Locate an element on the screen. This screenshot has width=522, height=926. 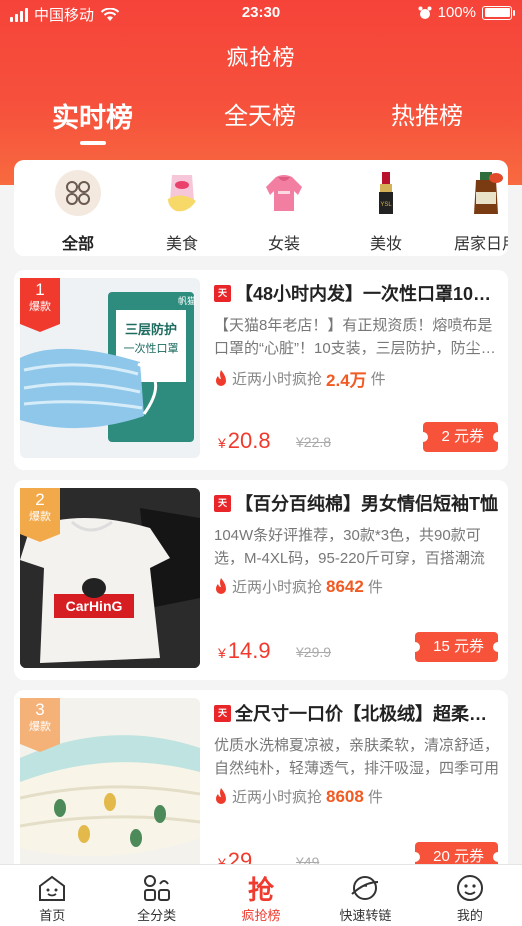
status-right: 100% is located at coordinates (466, 12).